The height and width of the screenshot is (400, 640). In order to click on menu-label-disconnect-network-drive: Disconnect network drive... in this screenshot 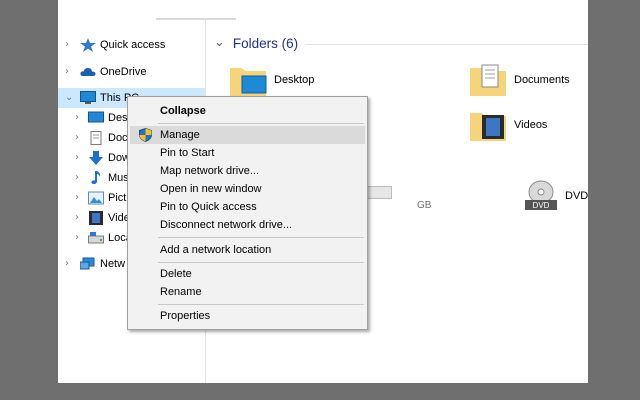, I will do `click(226, 225)`.